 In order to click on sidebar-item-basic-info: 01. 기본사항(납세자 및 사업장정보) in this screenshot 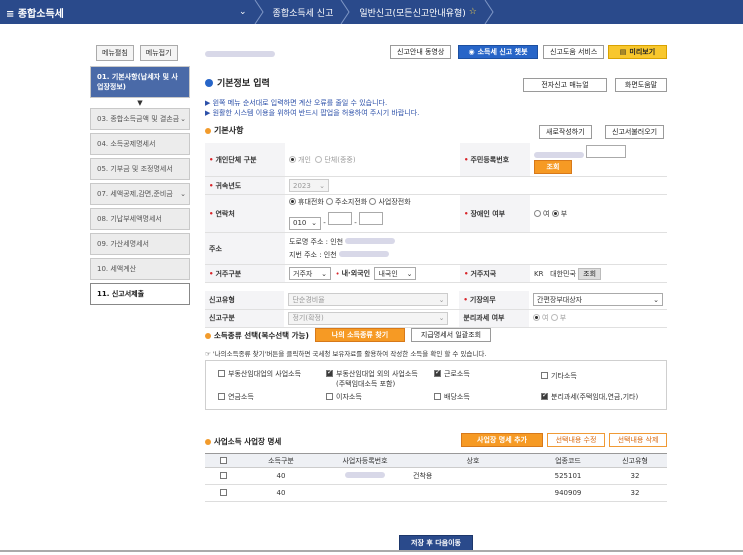, I will do `click(140, 82)`.